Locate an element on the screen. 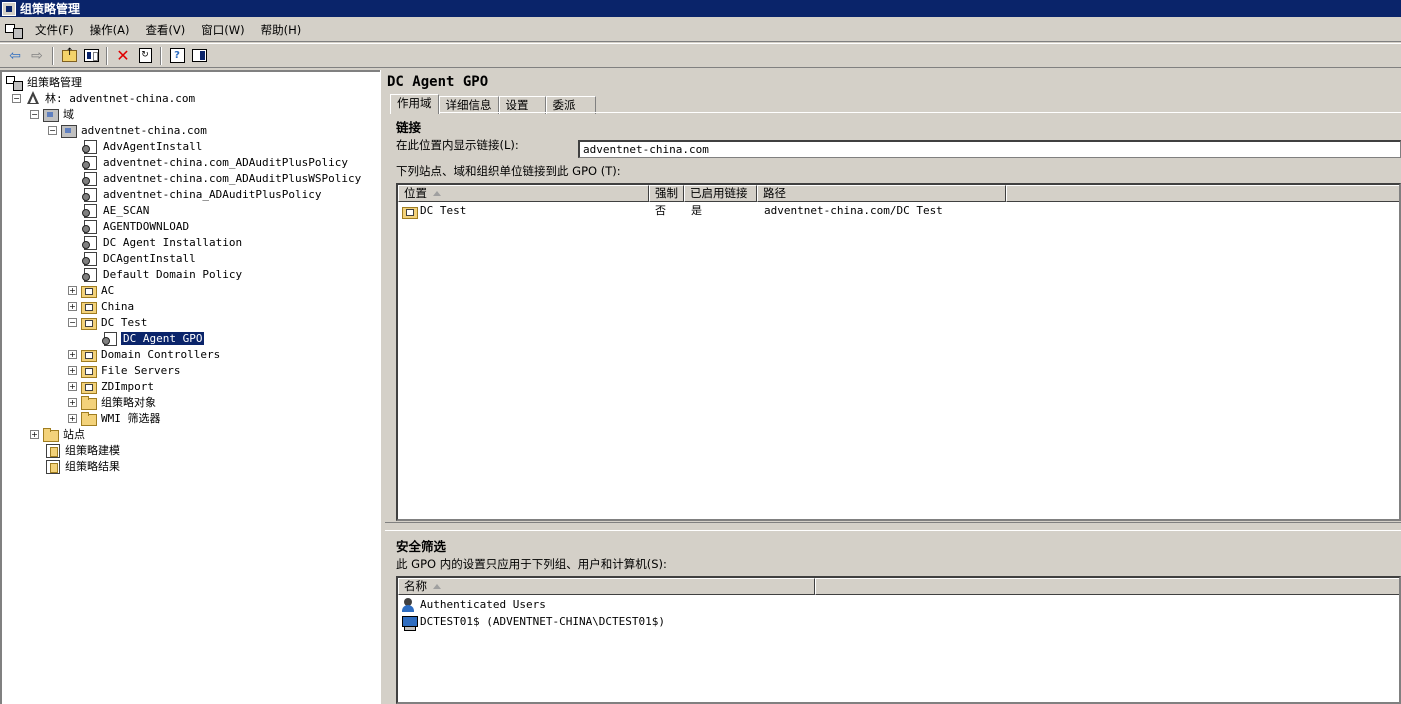  tree-item-gpo-link: Default Domain Policy is located at coordinates (163, 274).